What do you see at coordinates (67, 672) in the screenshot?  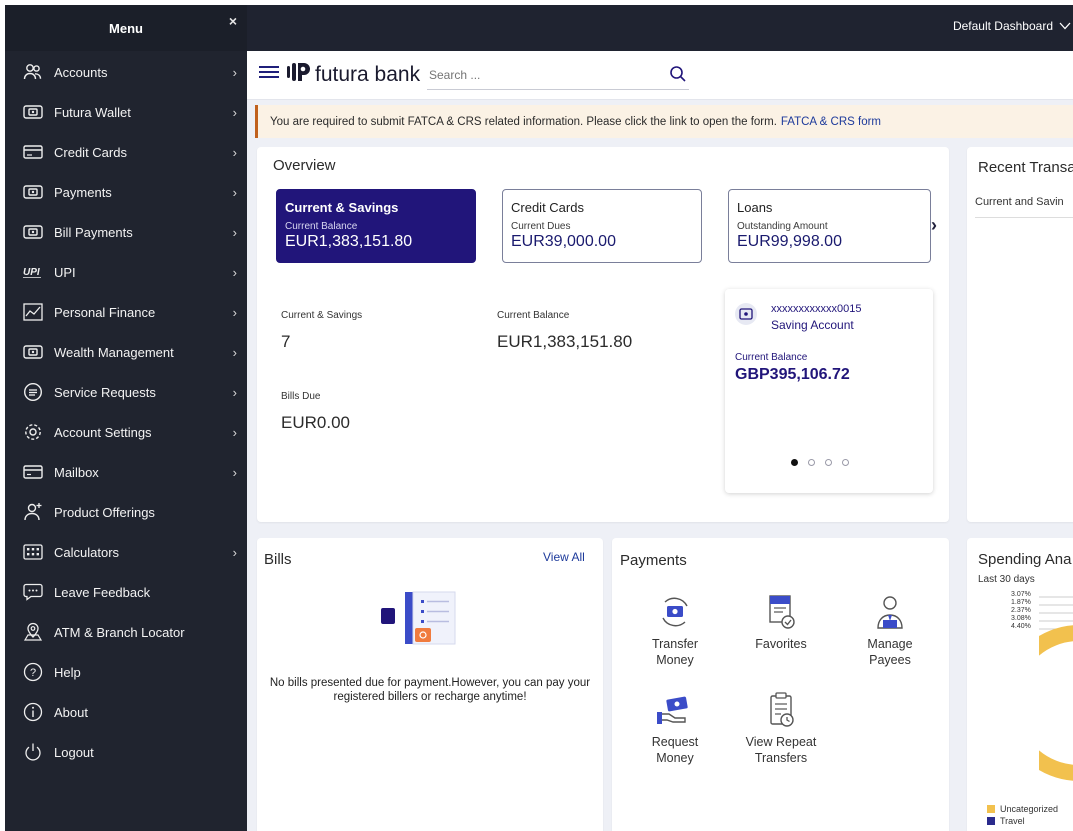 I see `sidebar-item-label: Help` at bounding box center [67, 672].